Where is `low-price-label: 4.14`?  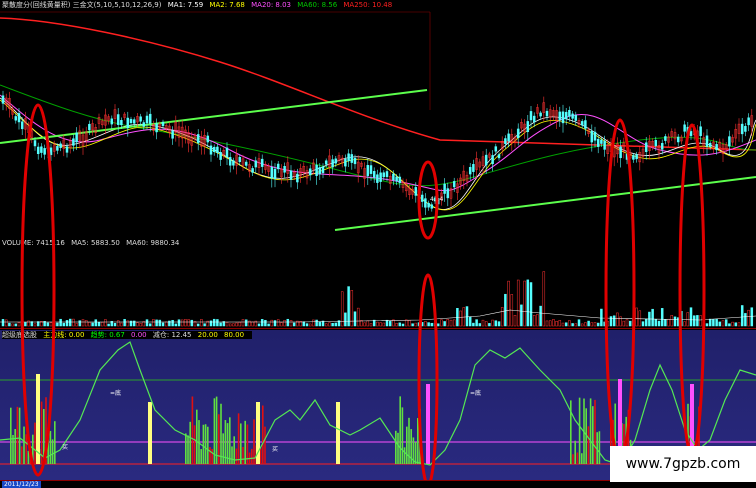 low-price-label: 4.14 is located at coordinates (437, 199).